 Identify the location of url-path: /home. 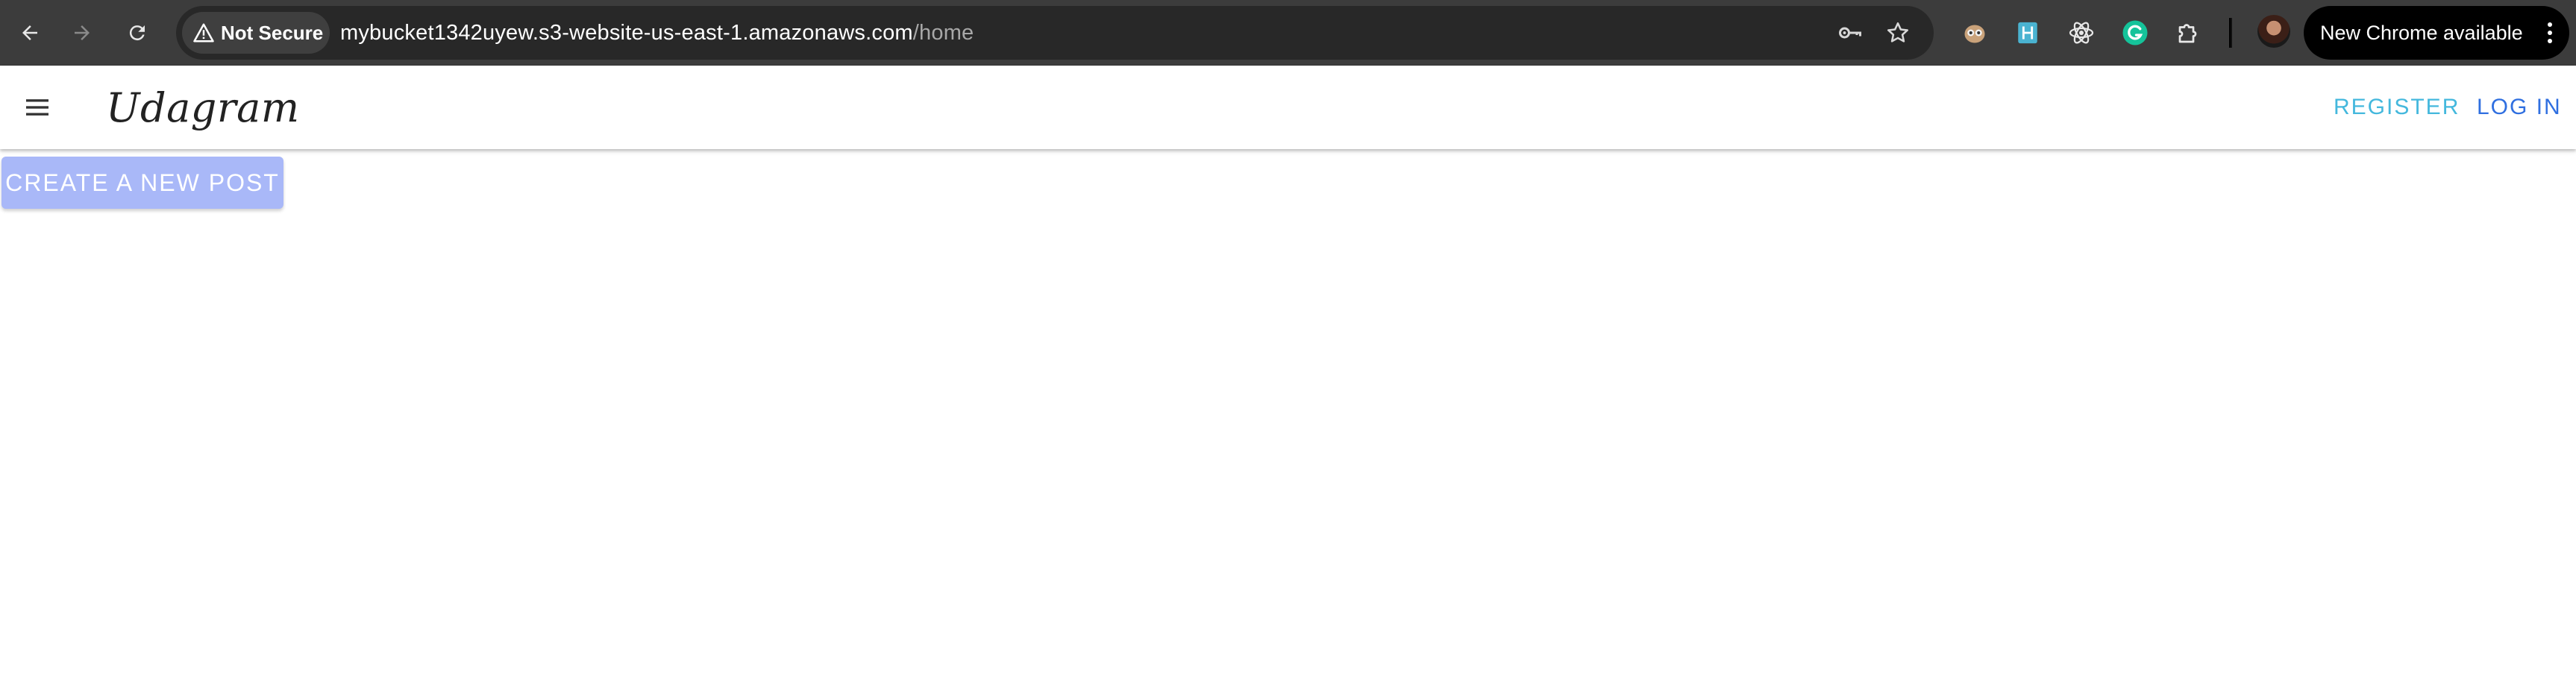
(943, 32).